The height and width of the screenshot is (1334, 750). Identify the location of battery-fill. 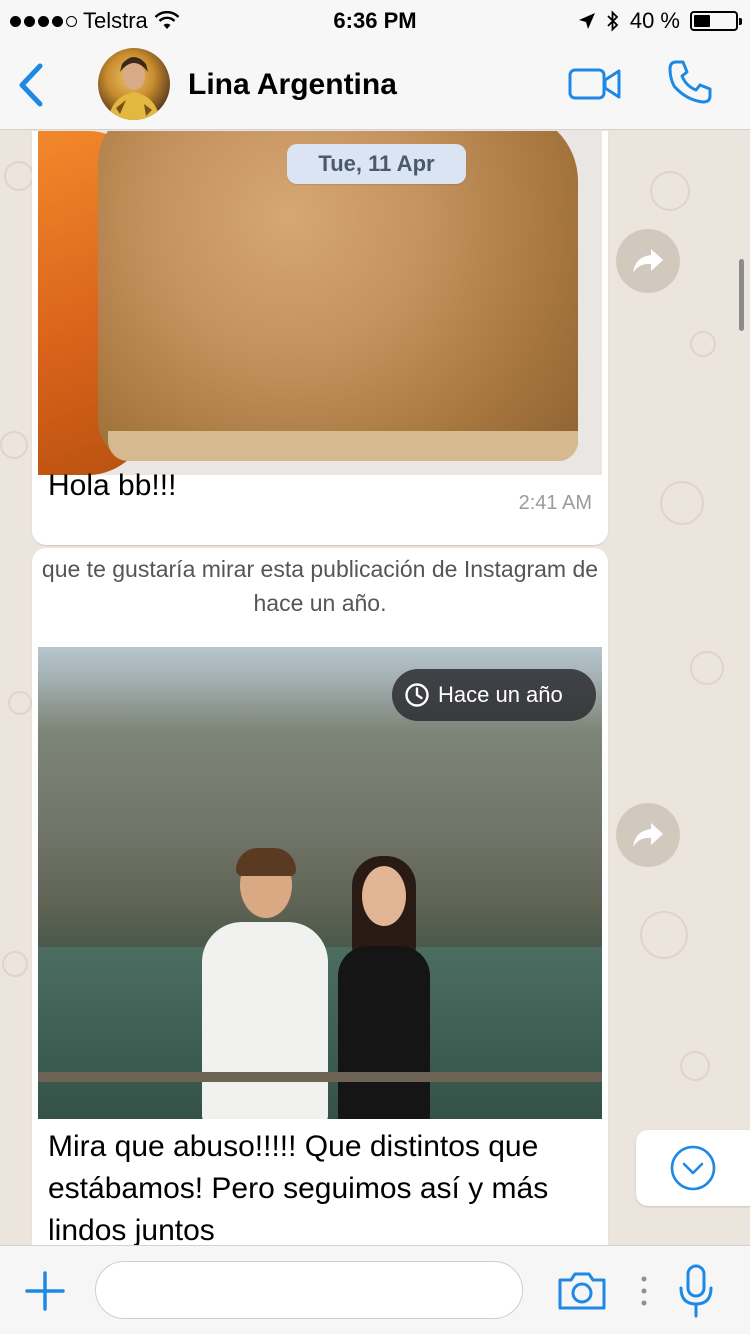
(702, 21).